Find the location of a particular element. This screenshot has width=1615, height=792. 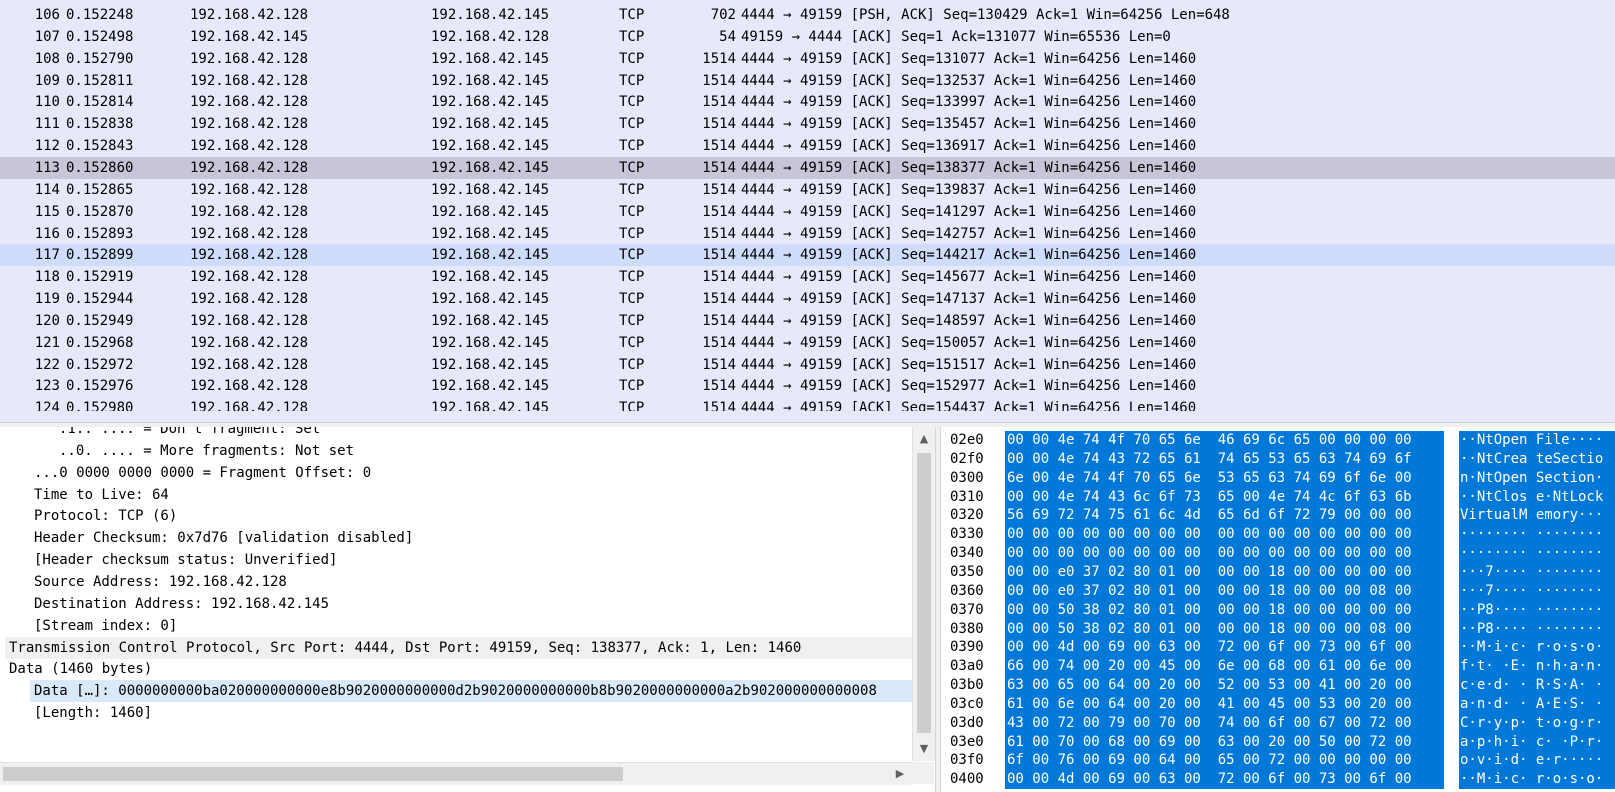

byte-ascii-row: C·r·y·p· t·o·g·r· is located at coordinates (1531, 723).